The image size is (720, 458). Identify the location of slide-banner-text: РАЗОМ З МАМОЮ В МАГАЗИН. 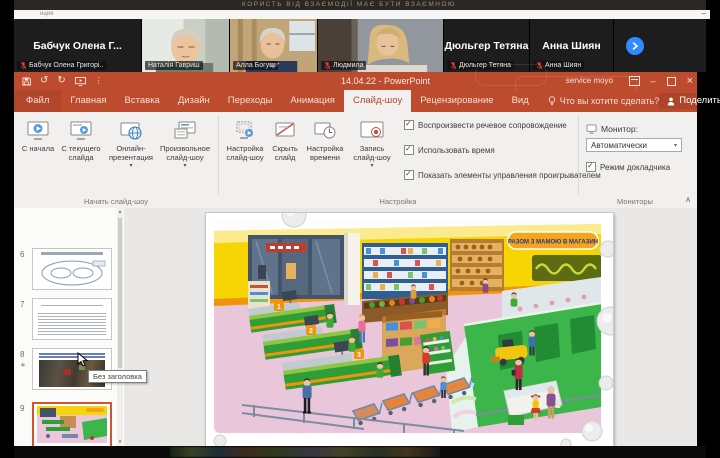
(553, 243).